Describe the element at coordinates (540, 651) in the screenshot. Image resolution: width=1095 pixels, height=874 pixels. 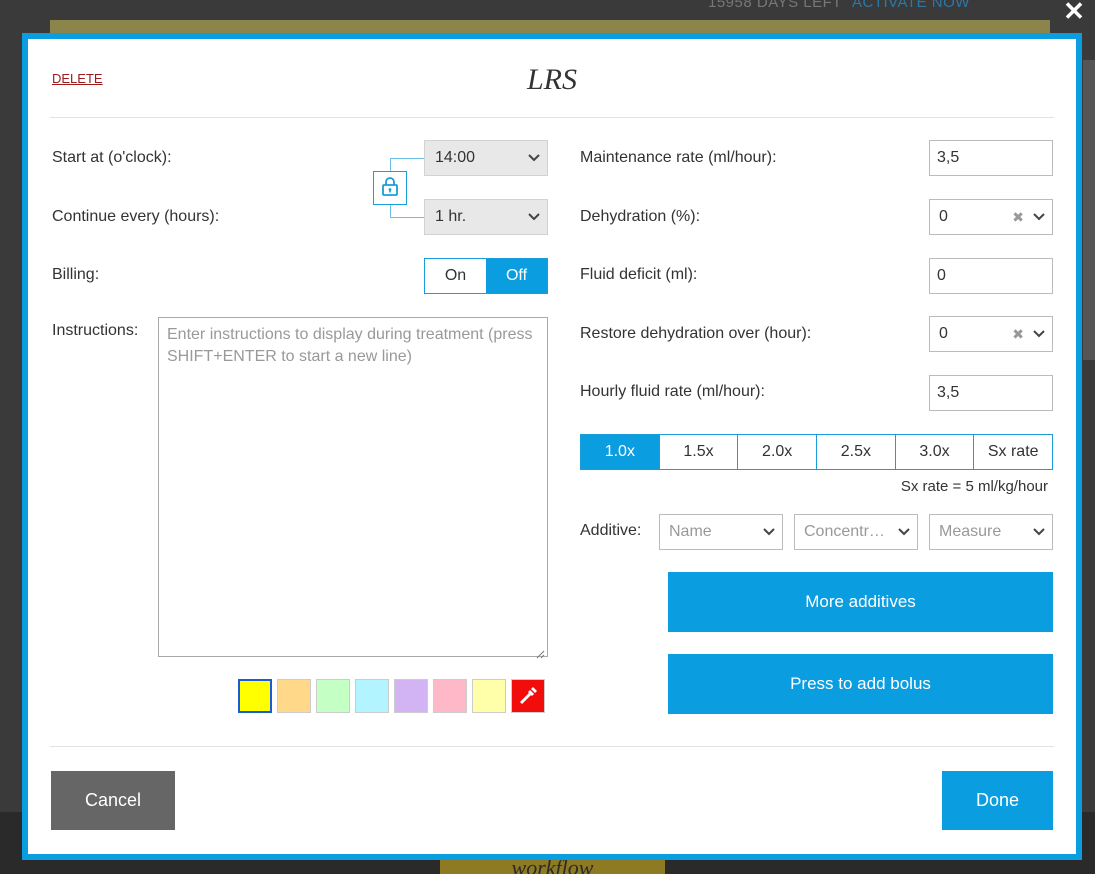
I see `resize-handle-icon` at that location.